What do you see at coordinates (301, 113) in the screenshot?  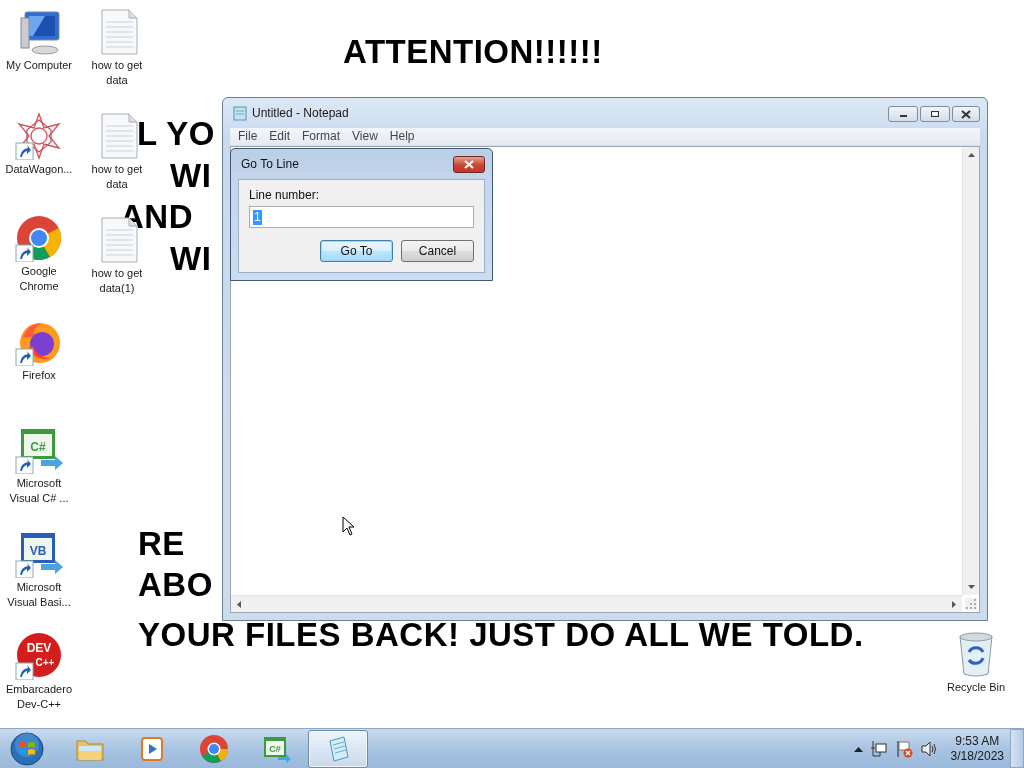 I see `window-title: Untitled - Notepad` at bounding box center [301, 113].